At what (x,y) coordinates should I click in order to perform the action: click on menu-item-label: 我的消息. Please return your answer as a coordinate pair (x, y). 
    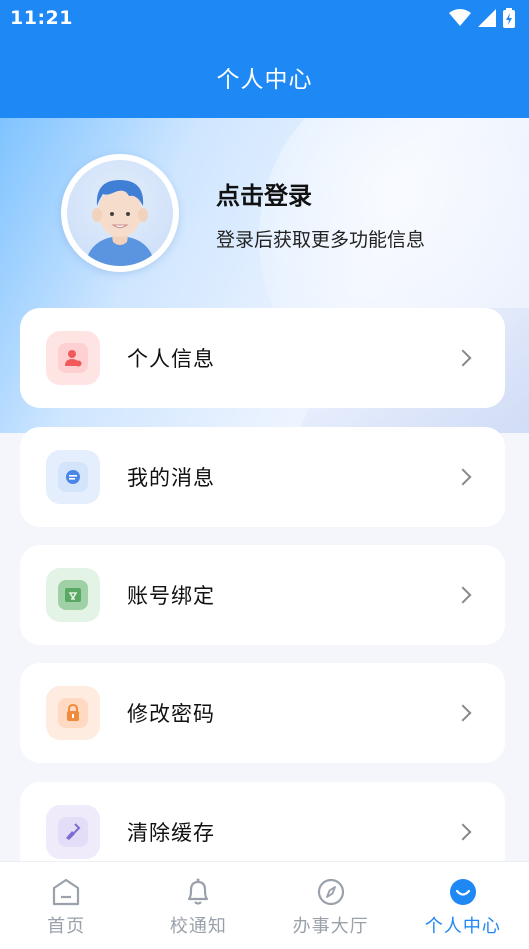
    Looking at the image, I should click on (171, 478).